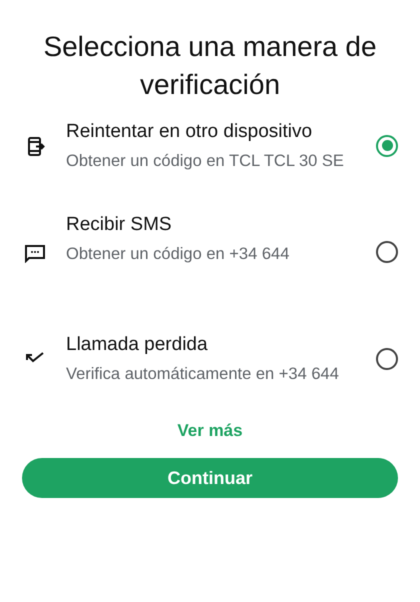 The height and width of the screenshot is (602, 420). What do you see at coordinates (205, 161) in the screenshot?
I see `option-description: Obtener un código en TCL TCL 30 SE` at bounding box center [205, 161].